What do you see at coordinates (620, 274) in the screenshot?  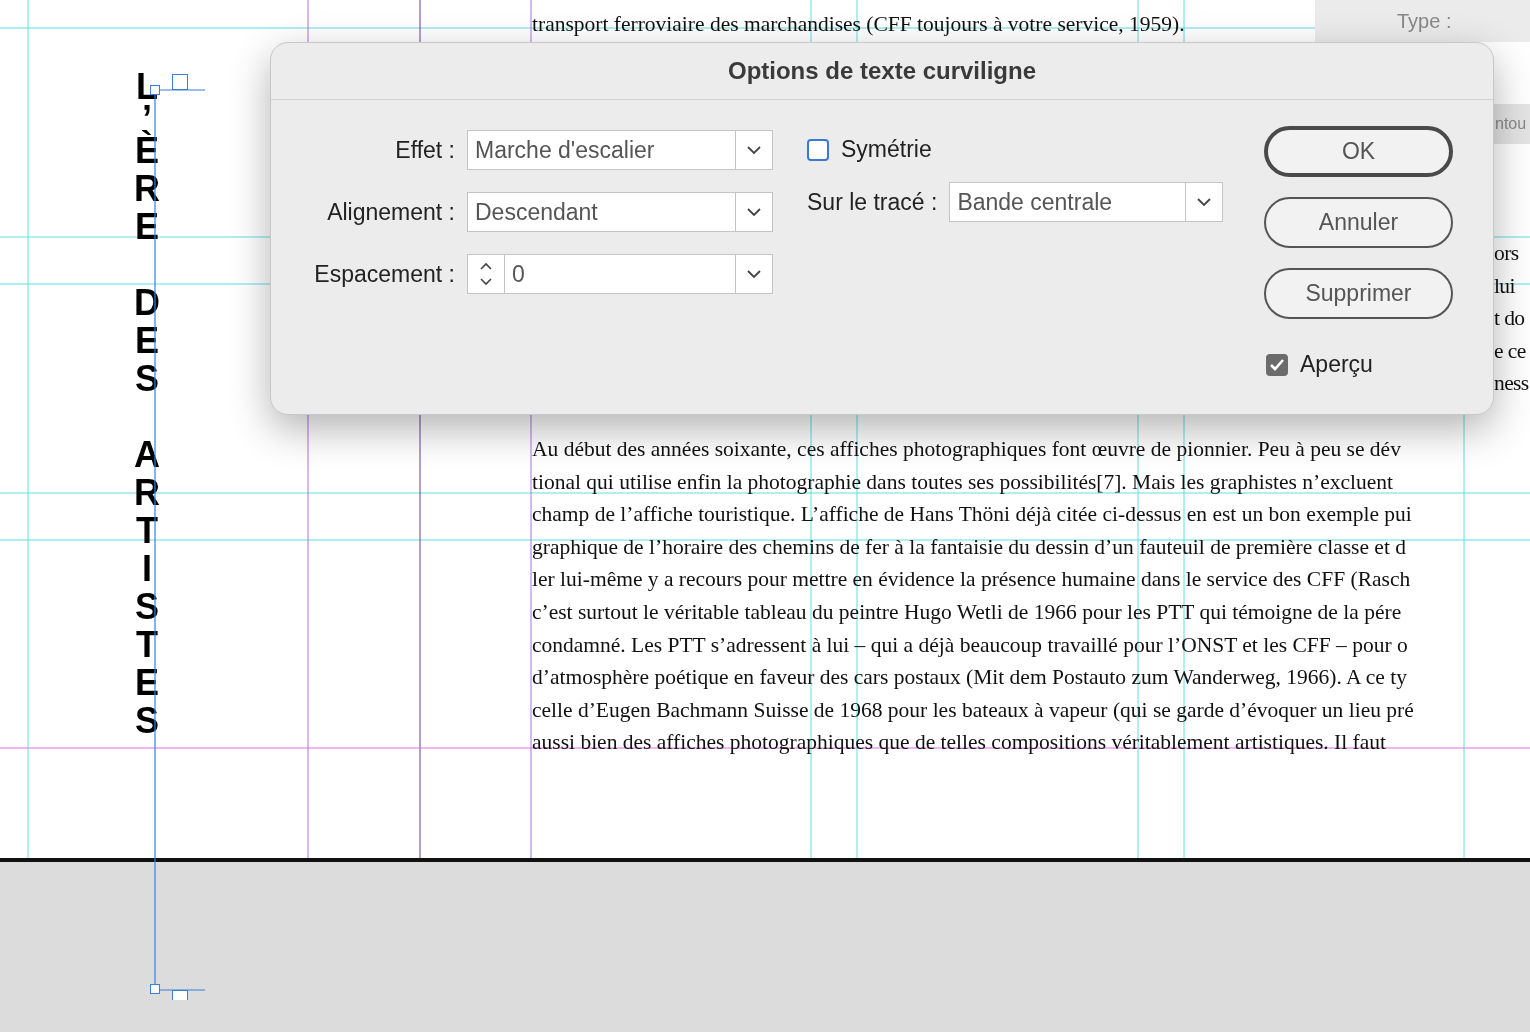 I see `number-field: 0` at bounding box center [620, 274].